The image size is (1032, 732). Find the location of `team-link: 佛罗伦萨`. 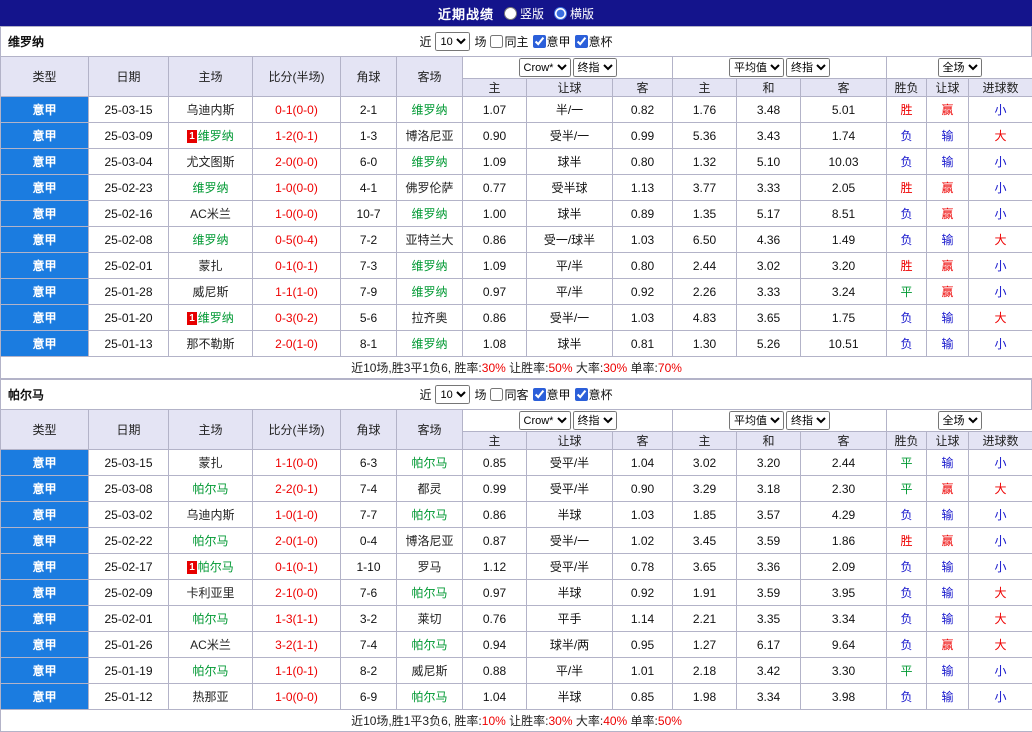

team-link: 佛罗伦萨 is located at coordinates (429, 188).